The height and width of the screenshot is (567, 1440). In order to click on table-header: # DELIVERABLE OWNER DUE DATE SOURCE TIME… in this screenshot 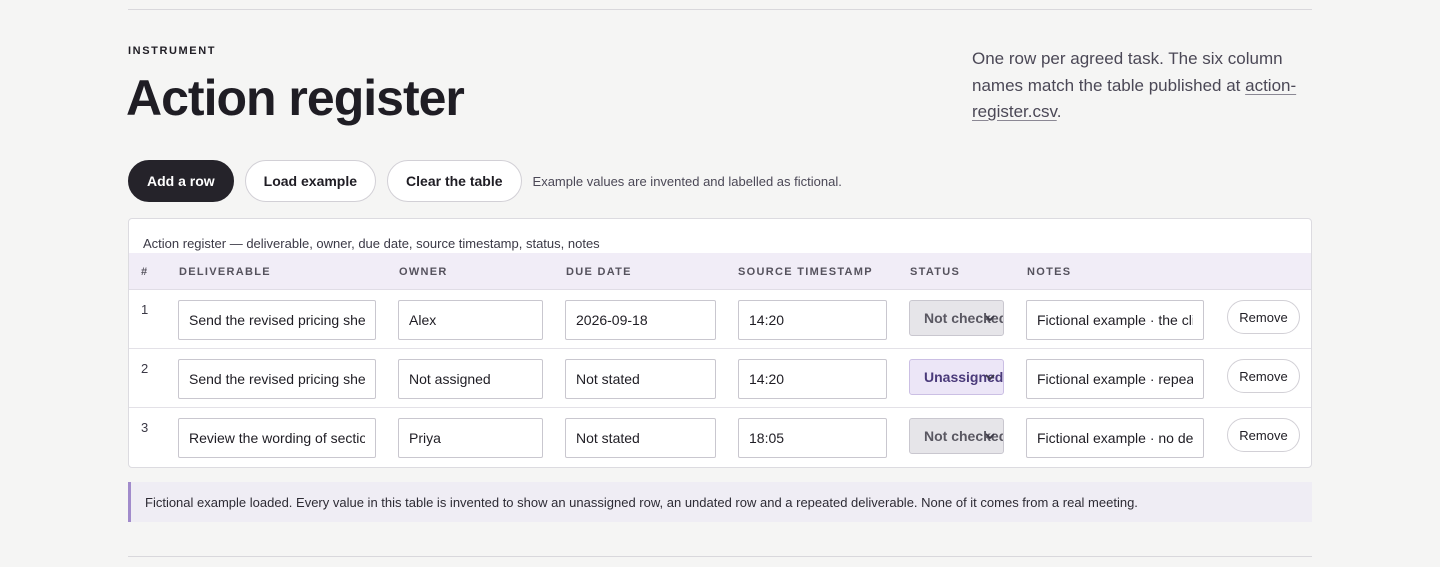, I will do `click(720, 271)`.